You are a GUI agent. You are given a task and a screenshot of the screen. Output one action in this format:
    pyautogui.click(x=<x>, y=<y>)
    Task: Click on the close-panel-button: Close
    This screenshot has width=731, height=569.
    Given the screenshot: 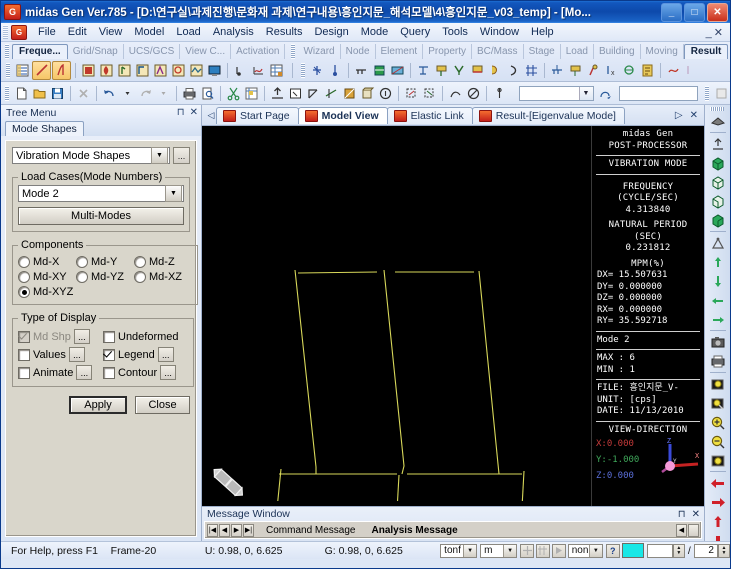 What is the action you would take?
    pyautogui.click(x=162, y=405)
    